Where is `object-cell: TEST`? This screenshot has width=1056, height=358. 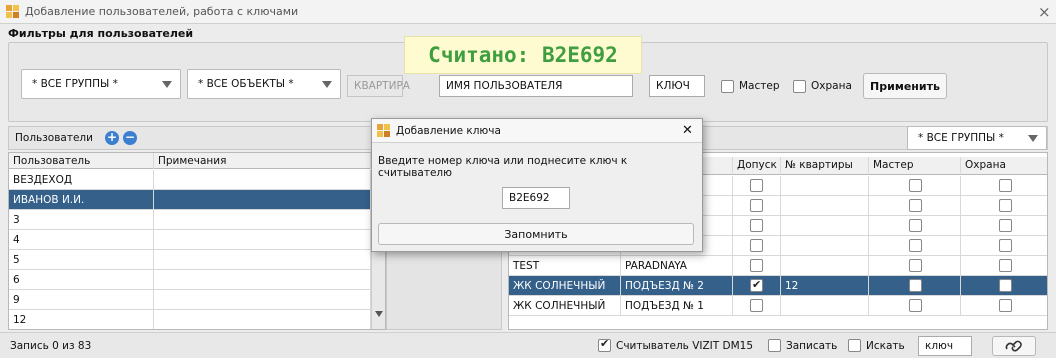
object-cell: TEST is located at coordinates (565, 266).